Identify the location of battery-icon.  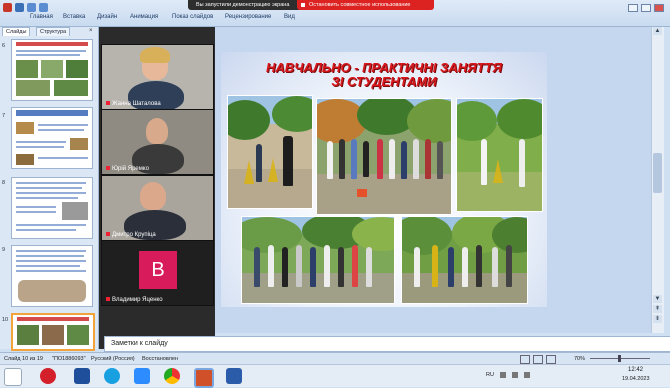
(527, 375).